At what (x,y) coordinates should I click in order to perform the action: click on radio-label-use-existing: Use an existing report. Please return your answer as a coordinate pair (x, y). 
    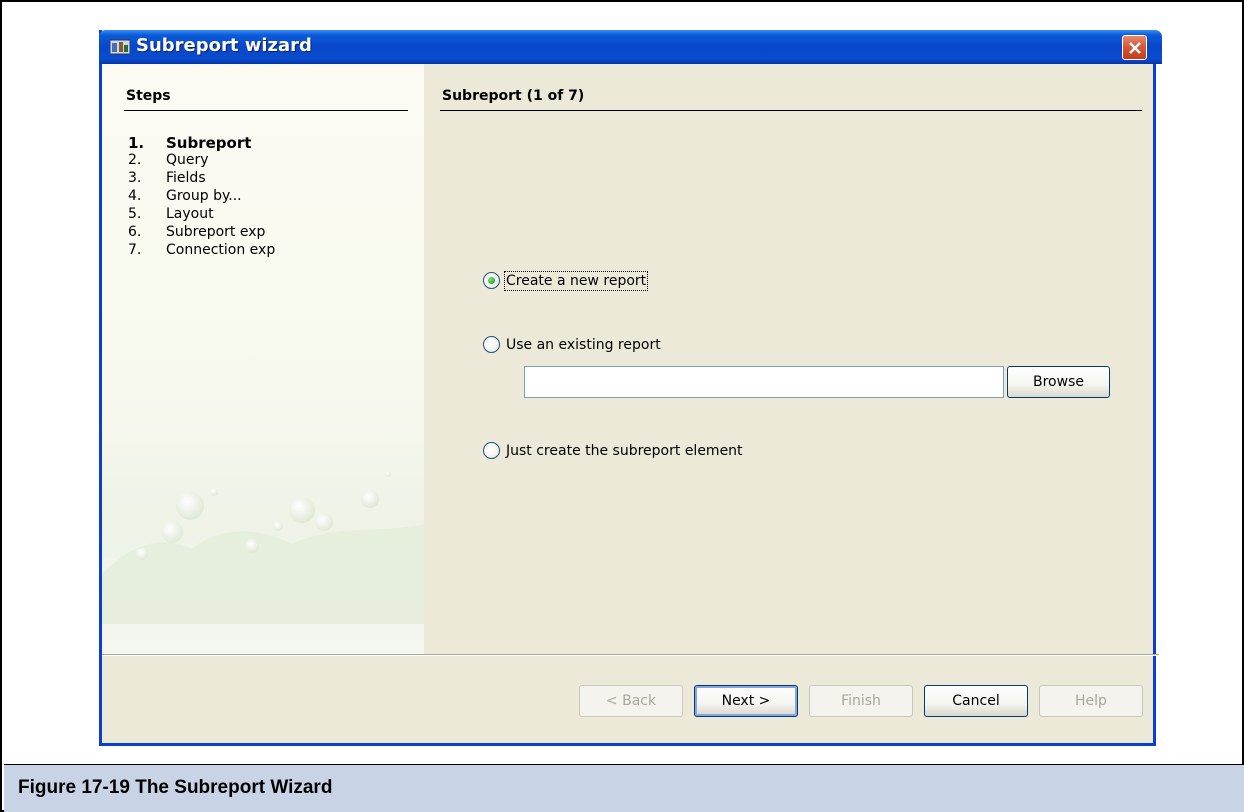
    Looking at the image, I should click on (583, 345).